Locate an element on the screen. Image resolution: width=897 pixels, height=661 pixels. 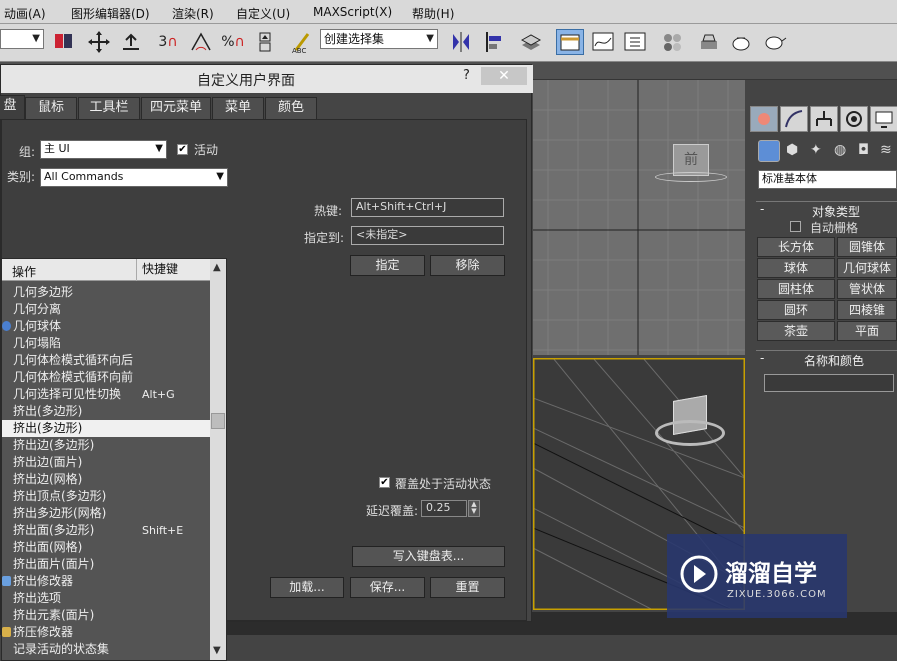
auto-grid-checkbox is located at coordinates (795, 226).